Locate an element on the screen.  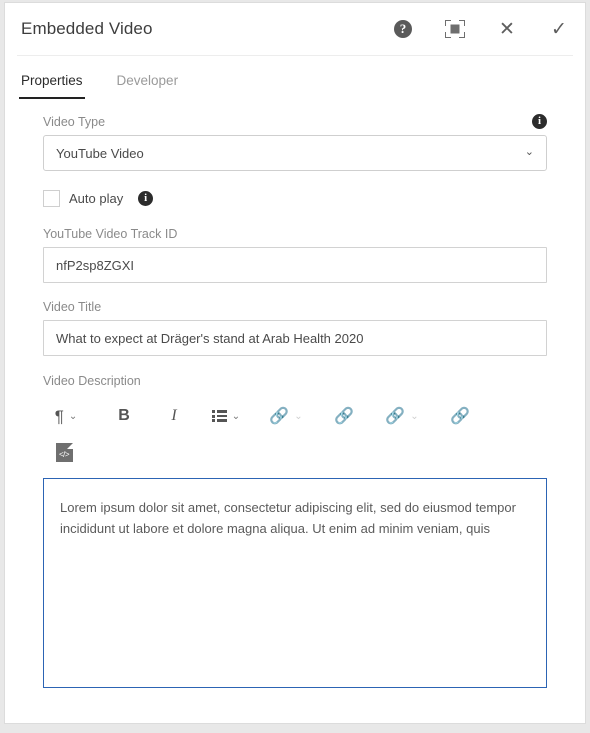
maximize-icon is located at coordinates (455, 29).